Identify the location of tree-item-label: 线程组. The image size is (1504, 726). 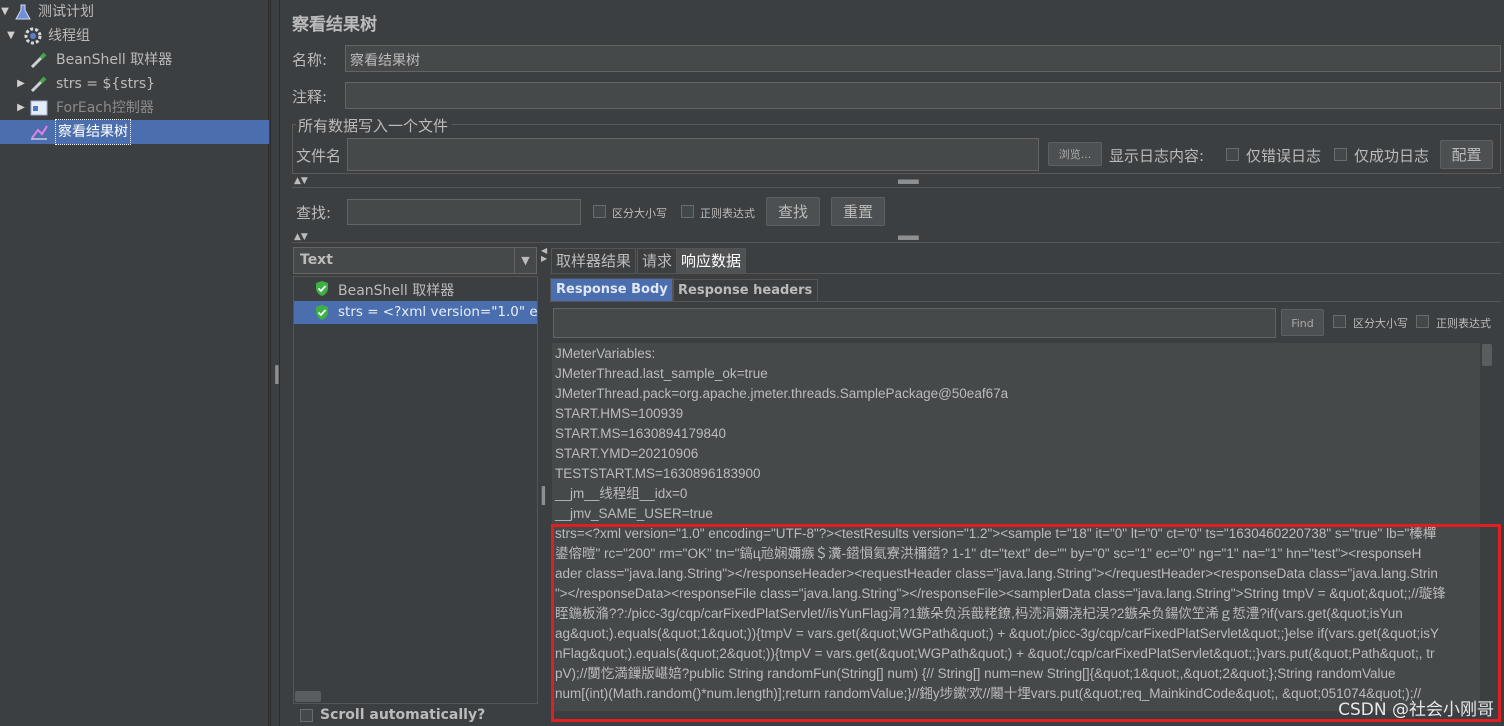
(69, 36).